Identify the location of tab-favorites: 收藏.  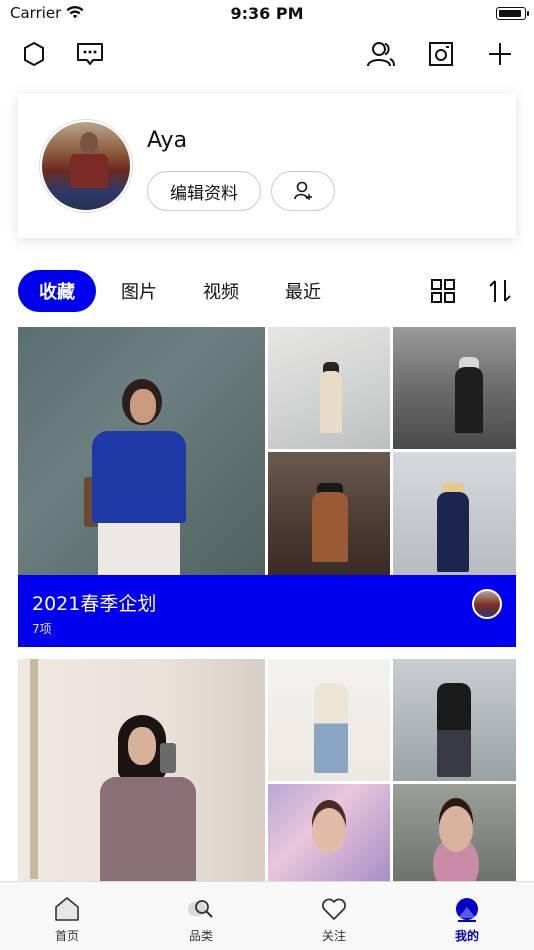
(57, 291).